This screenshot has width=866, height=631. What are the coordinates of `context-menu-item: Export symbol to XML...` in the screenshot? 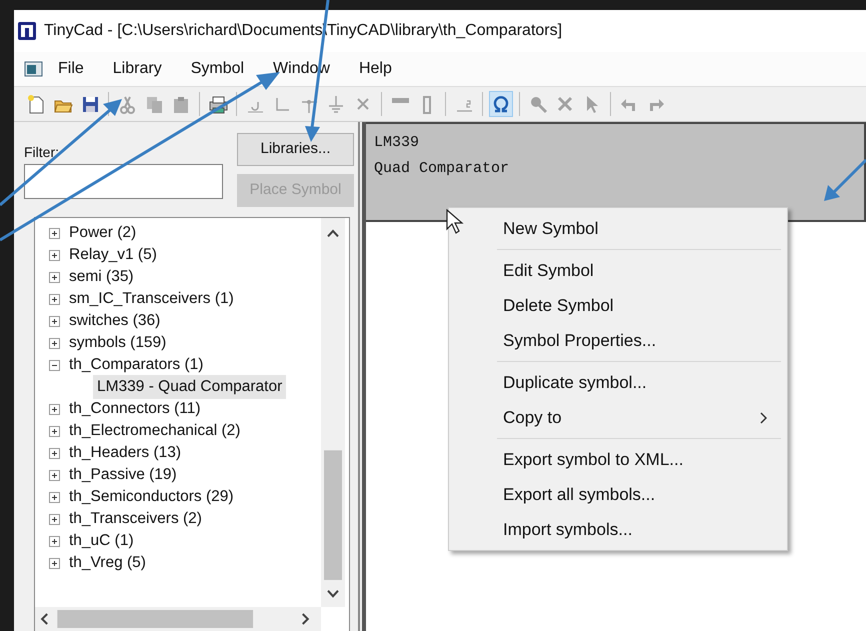 It's located at (618, 459).